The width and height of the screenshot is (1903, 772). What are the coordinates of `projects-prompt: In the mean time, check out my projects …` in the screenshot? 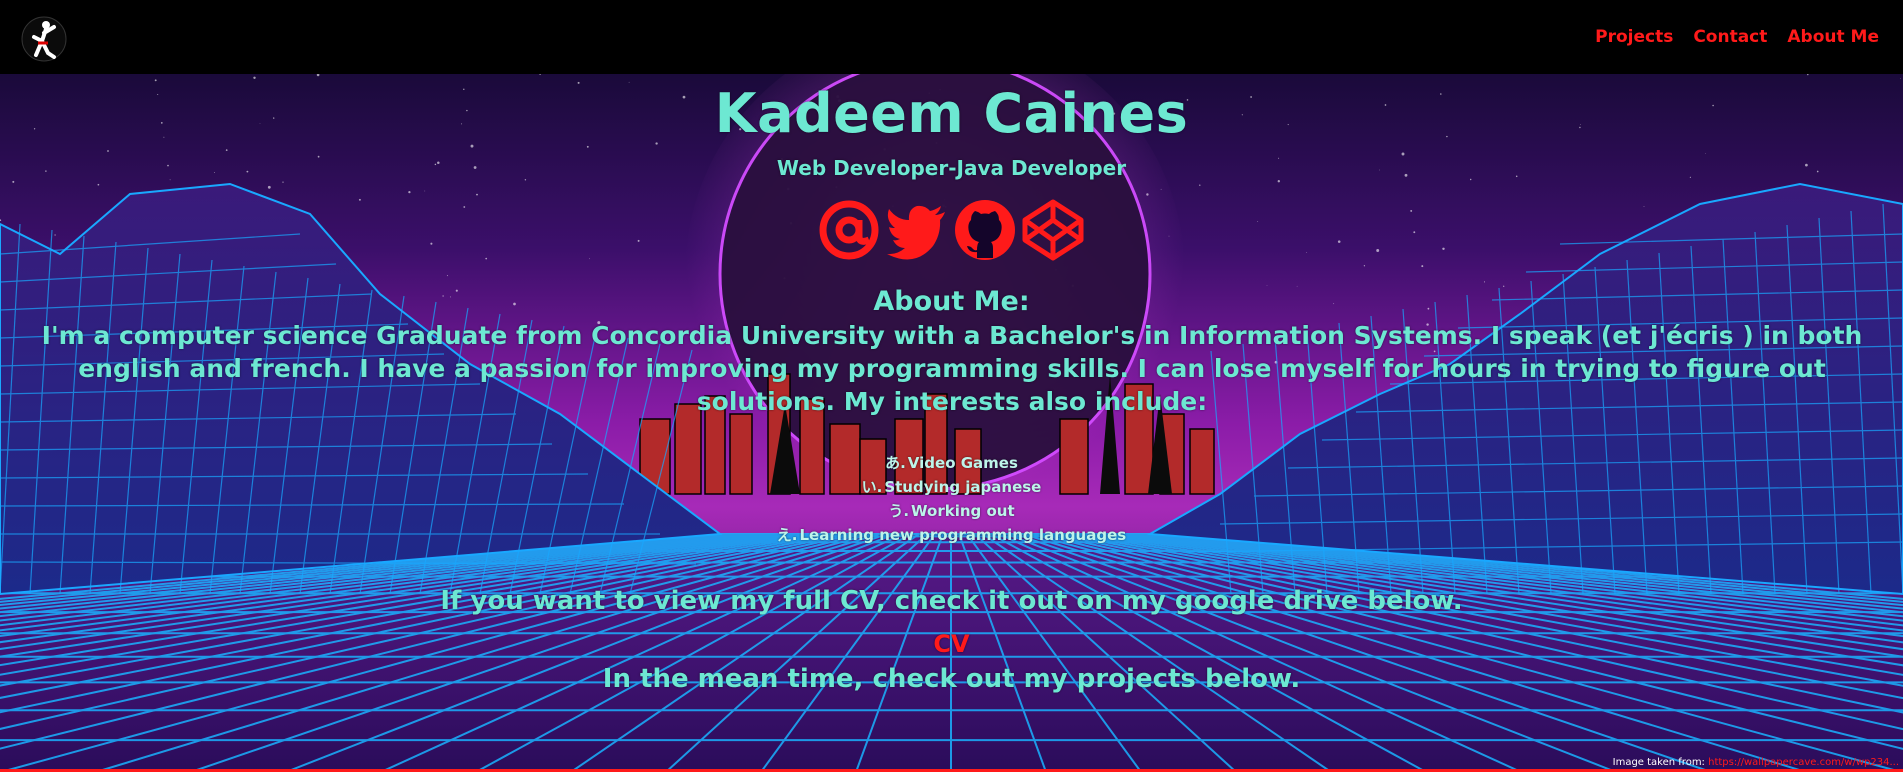 It's located at (951, 679).